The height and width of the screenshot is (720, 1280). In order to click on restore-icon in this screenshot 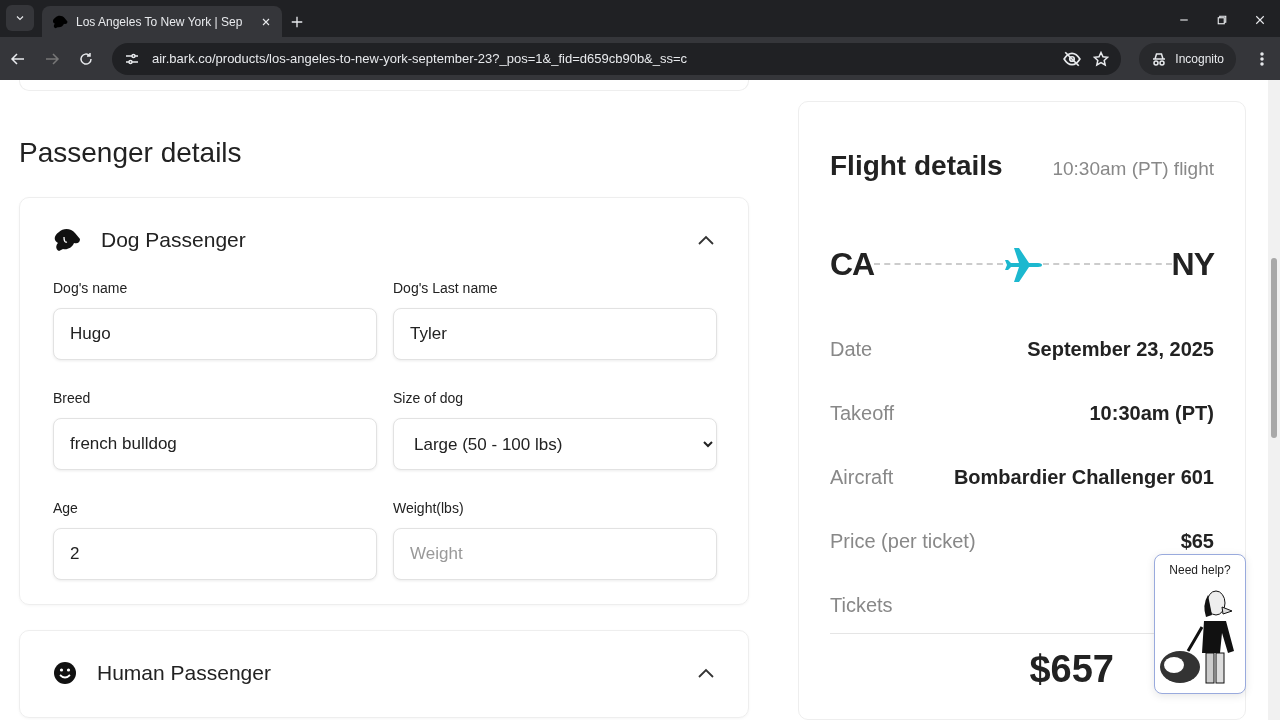, I will do `click(1222, 20)`.